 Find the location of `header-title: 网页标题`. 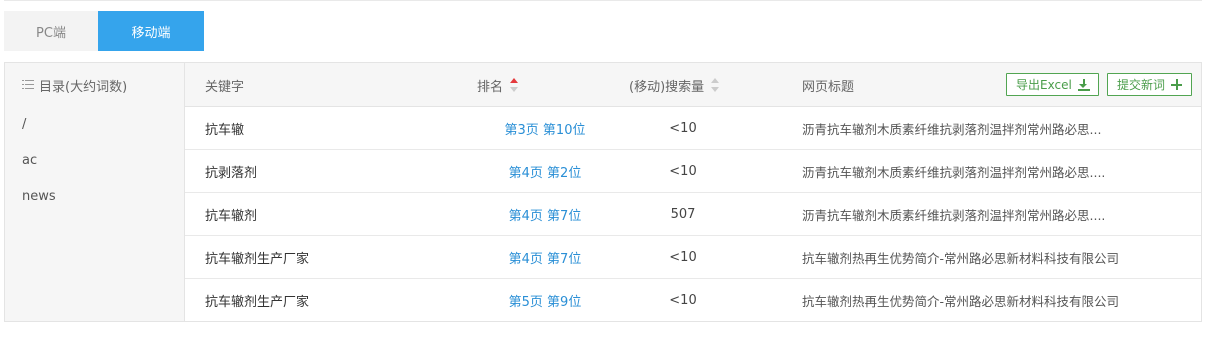

header-title: 网页标题 is located at coordinates (828, 85).